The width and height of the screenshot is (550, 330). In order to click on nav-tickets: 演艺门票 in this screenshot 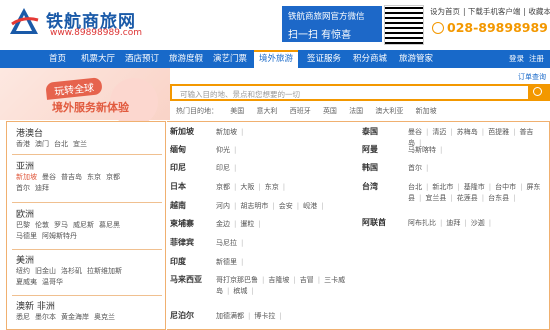, I will do `click(230, 59)`.